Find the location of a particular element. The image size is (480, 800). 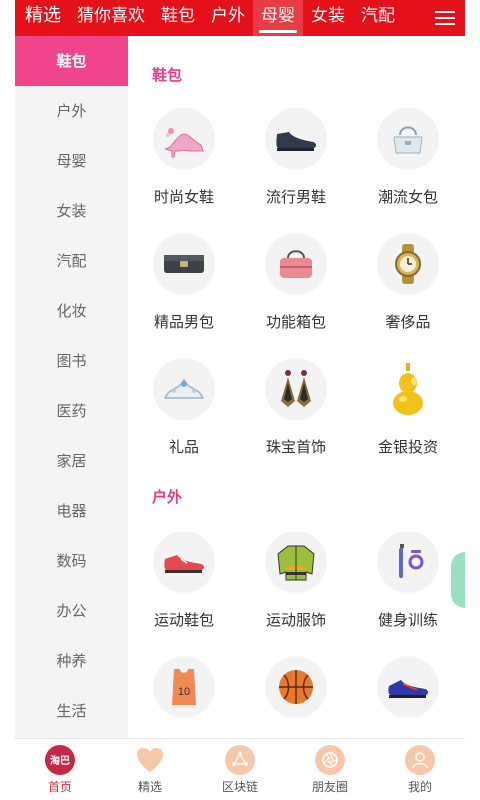

category-women-bags: 潮流女包 is located at coordinates (408, 157).